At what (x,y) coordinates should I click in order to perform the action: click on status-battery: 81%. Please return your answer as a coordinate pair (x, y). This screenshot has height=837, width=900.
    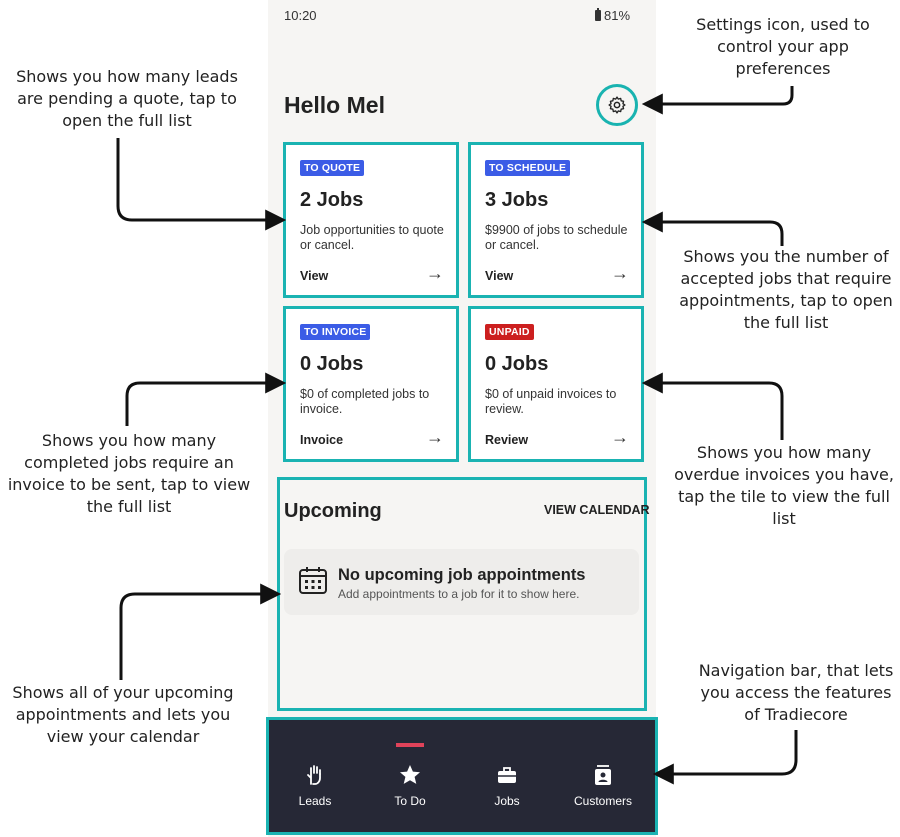
    Looking at the image, I should click on (612, 15).